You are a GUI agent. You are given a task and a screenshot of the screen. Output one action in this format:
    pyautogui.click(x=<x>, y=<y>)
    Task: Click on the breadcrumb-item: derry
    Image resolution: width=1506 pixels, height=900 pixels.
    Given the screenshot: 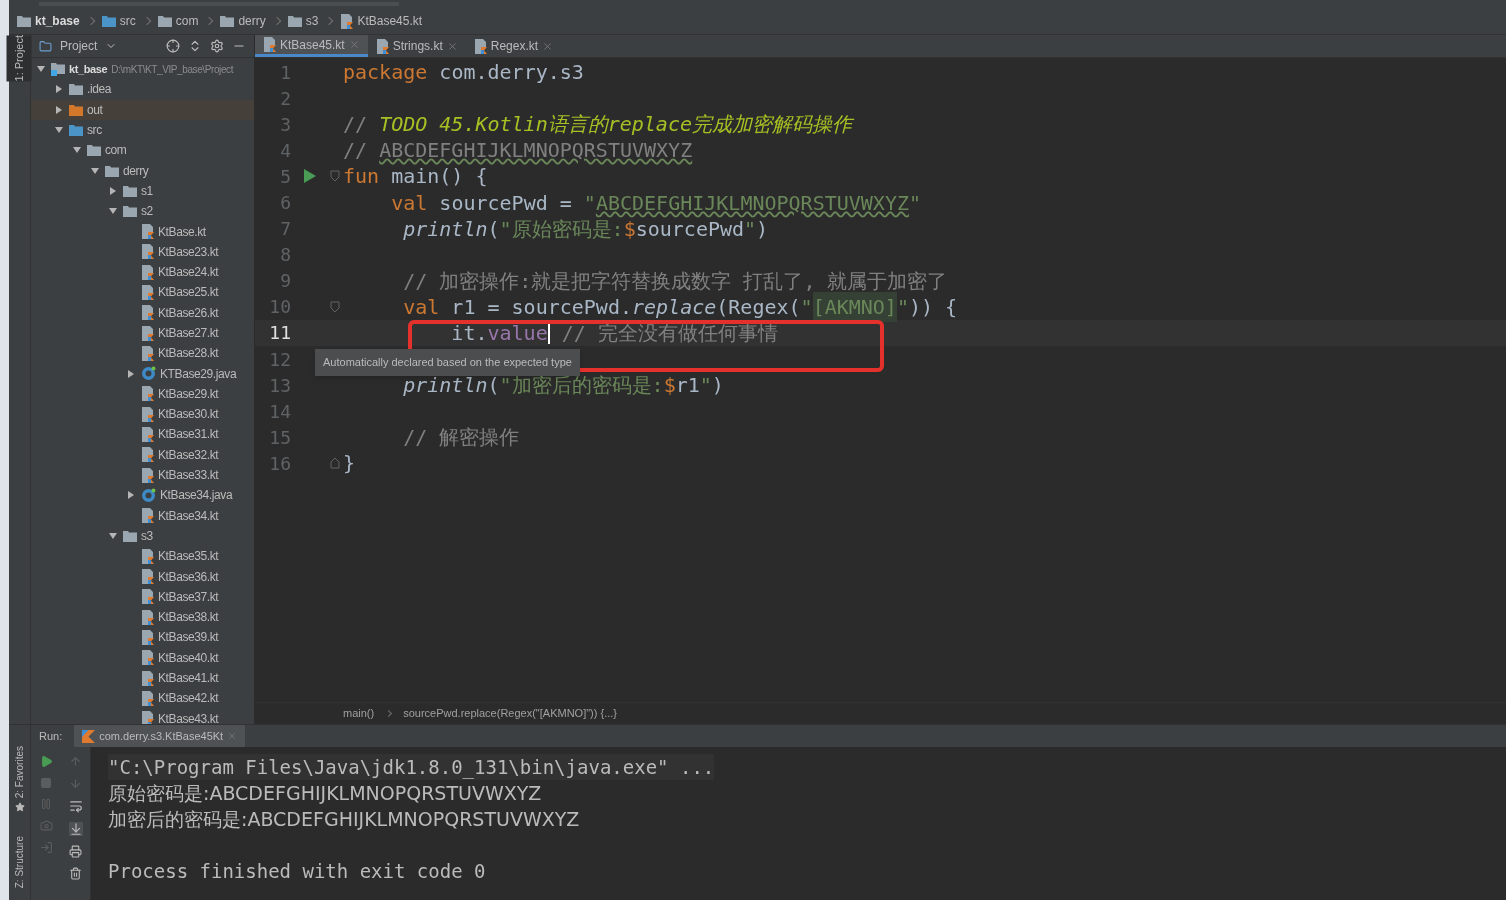 What is the action you would take?
    pyautogui.click(x=252, y=21)
    